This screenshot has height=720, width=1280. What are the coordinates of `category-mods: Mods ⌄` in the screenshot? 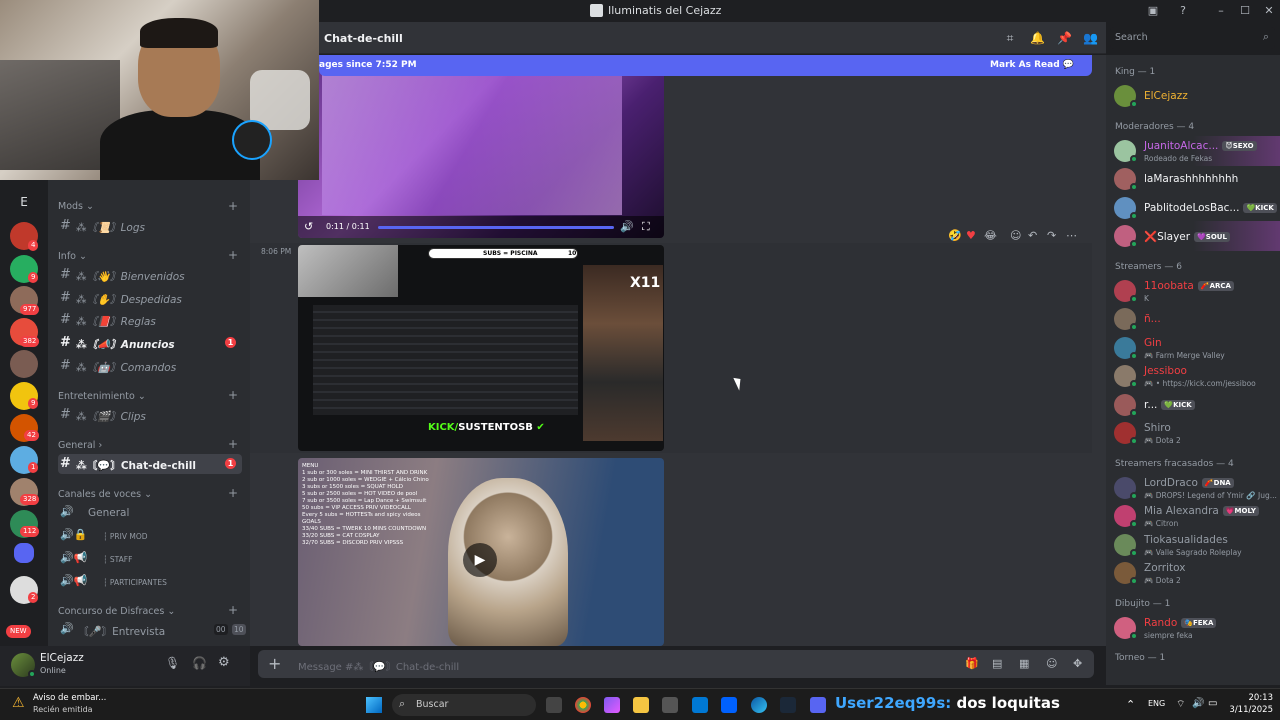 It's located at (76, 206).